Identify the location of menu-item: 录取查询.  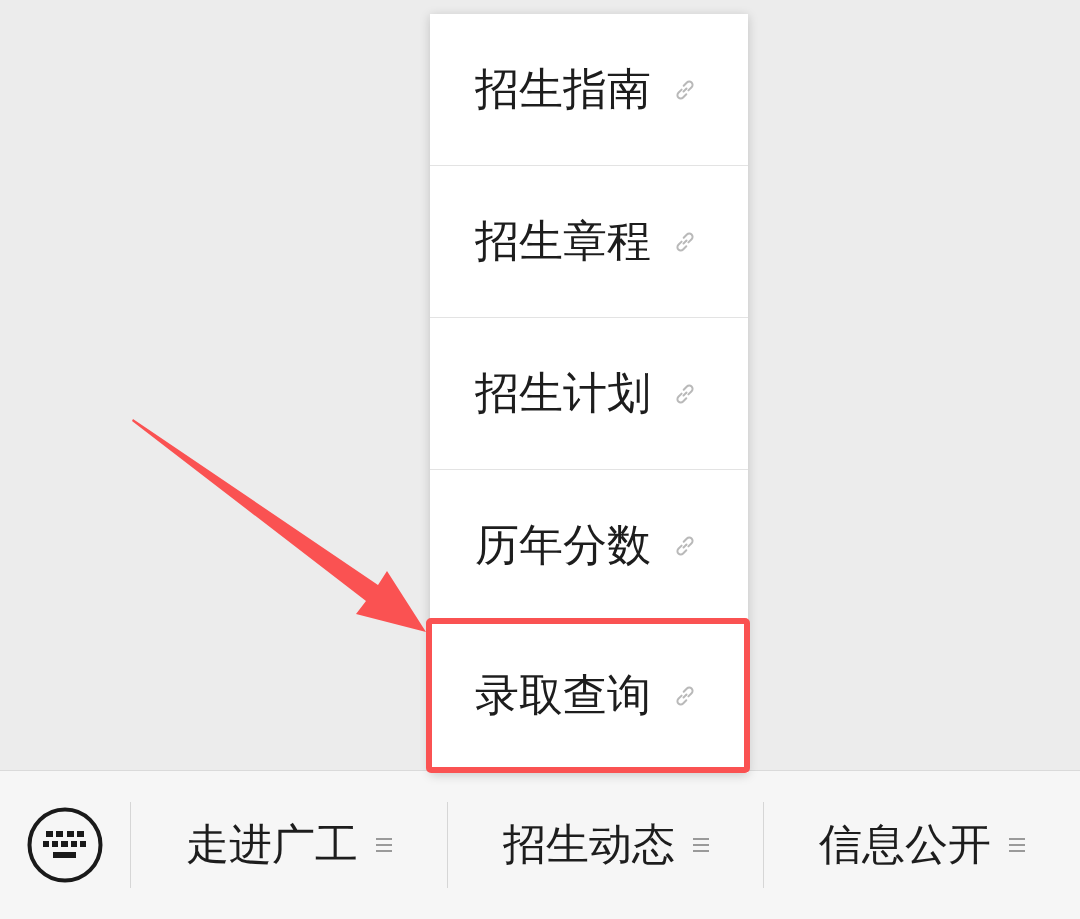
(588, 695).